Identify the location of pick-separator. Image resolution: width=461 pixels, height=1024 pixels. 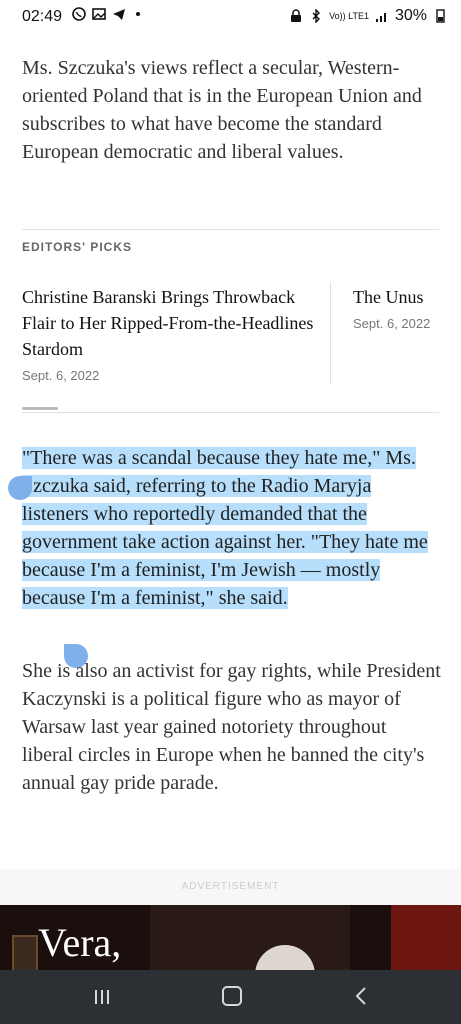
(330, 333).